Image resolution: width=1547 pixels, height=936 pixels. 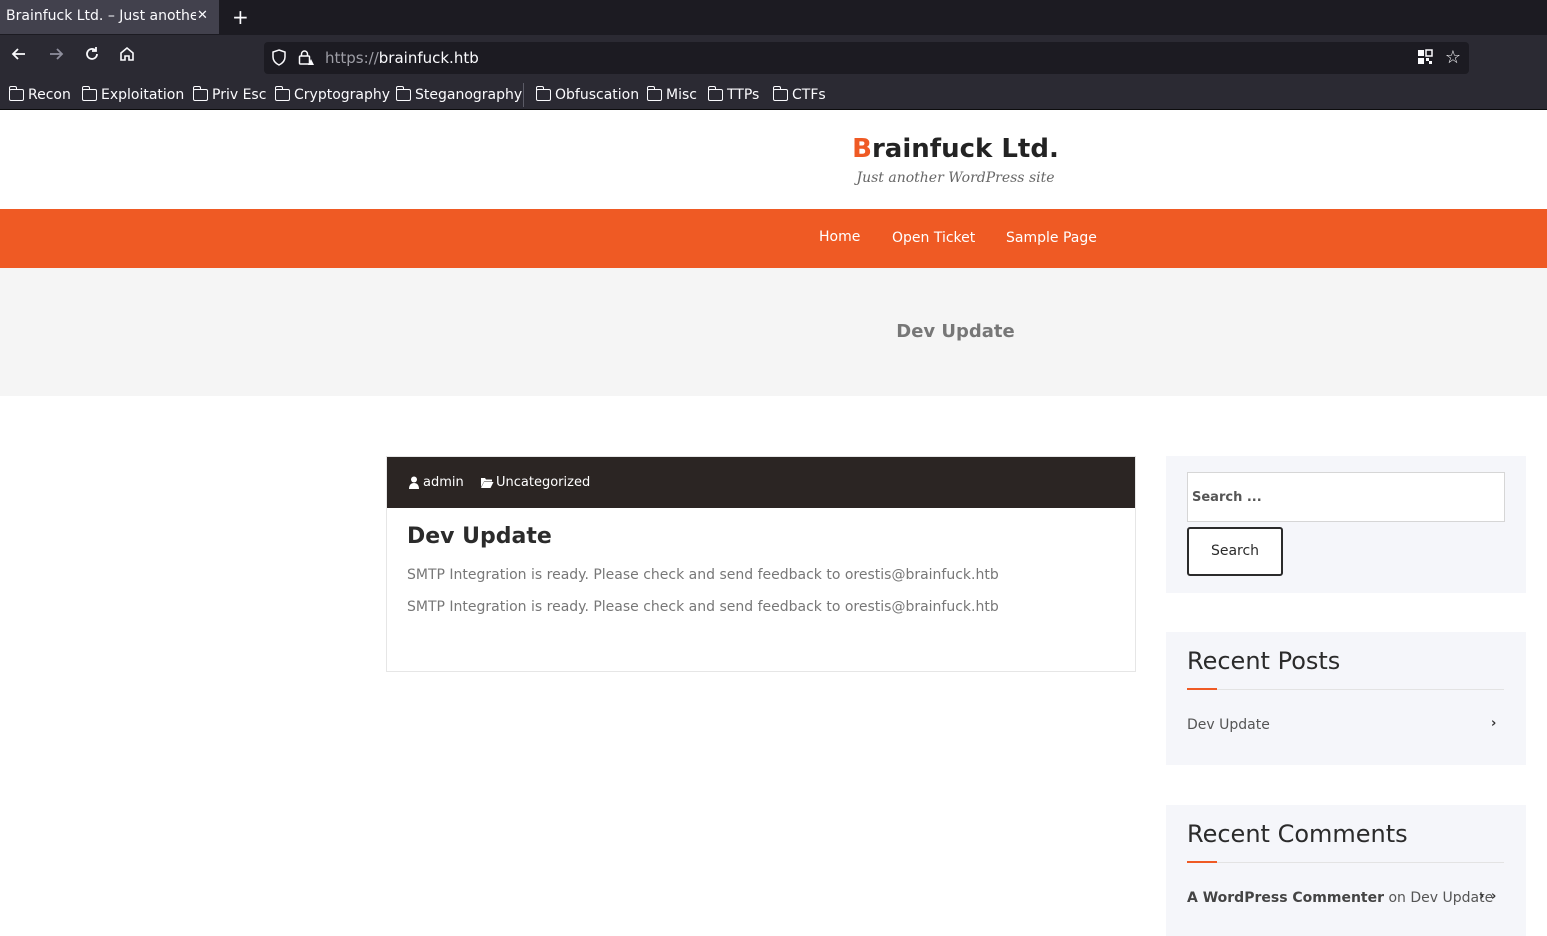 I want to click on bookmark-folder-ttps: TTPs, so click(x=733, y=95).